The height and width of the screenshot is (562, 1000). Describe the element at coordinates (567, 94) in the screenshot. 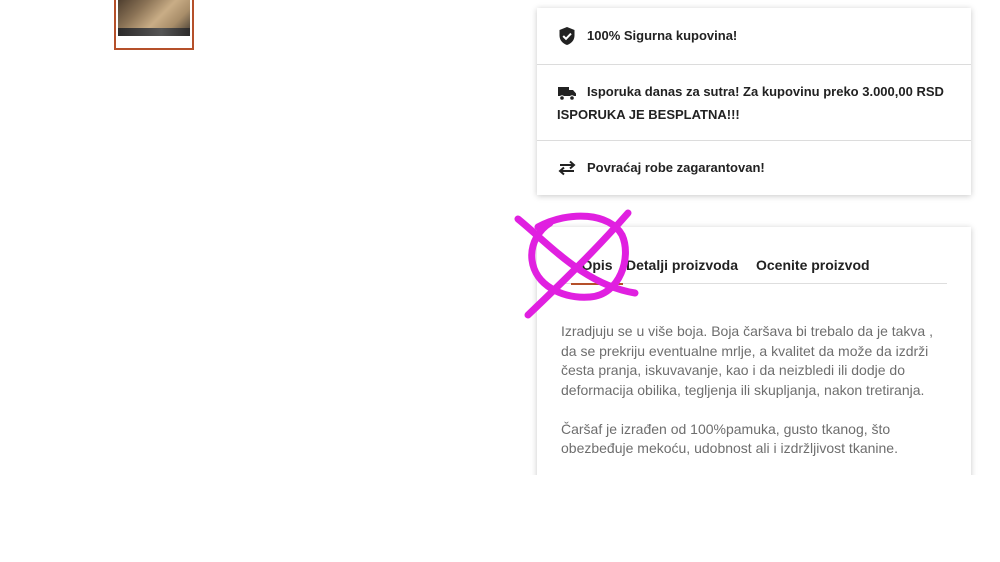

I see `delivery-truck-icon` at that location.